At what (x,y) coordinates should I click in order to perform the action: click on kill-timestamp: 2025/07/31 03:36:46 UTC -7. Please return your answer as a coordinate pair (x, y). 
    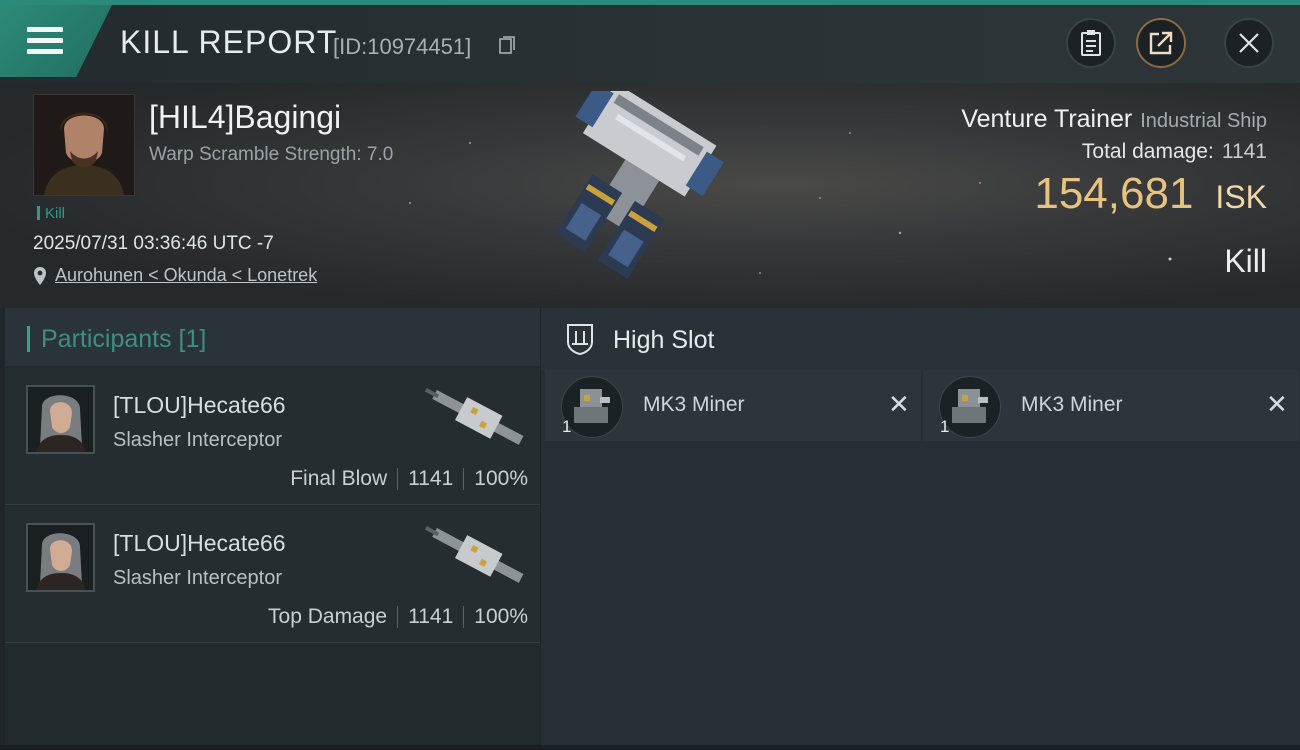
    Looking at the image, I should click on (153, 243).